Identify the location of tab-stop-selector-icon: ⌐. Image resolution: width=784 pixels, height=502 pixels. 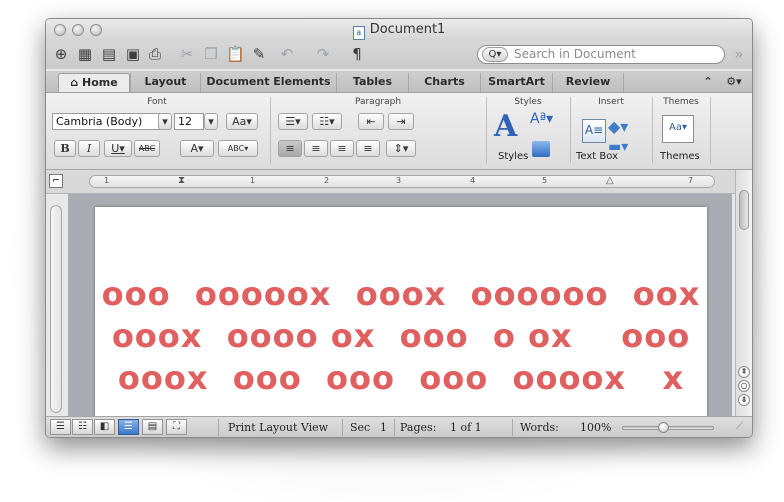
(56, 181).